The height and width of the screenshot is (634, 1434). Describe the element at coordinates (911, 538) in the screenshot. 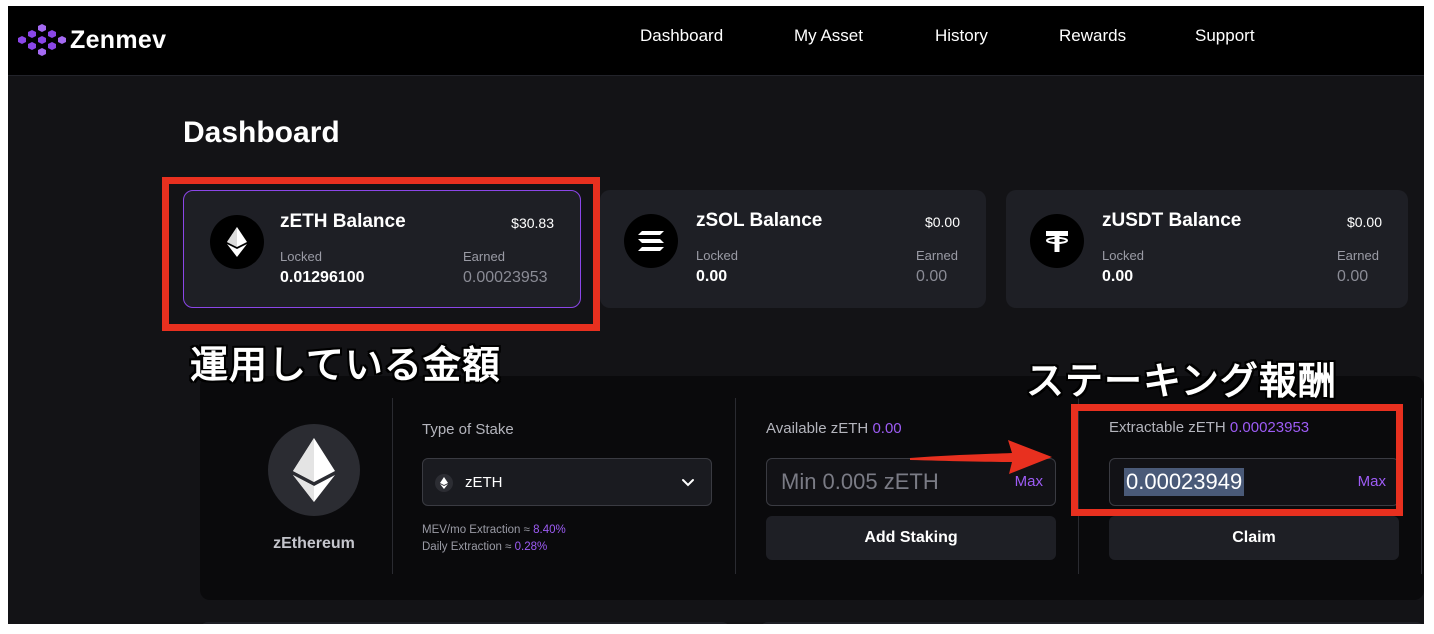

I see `add-staking-button: Add Staking` at that location.